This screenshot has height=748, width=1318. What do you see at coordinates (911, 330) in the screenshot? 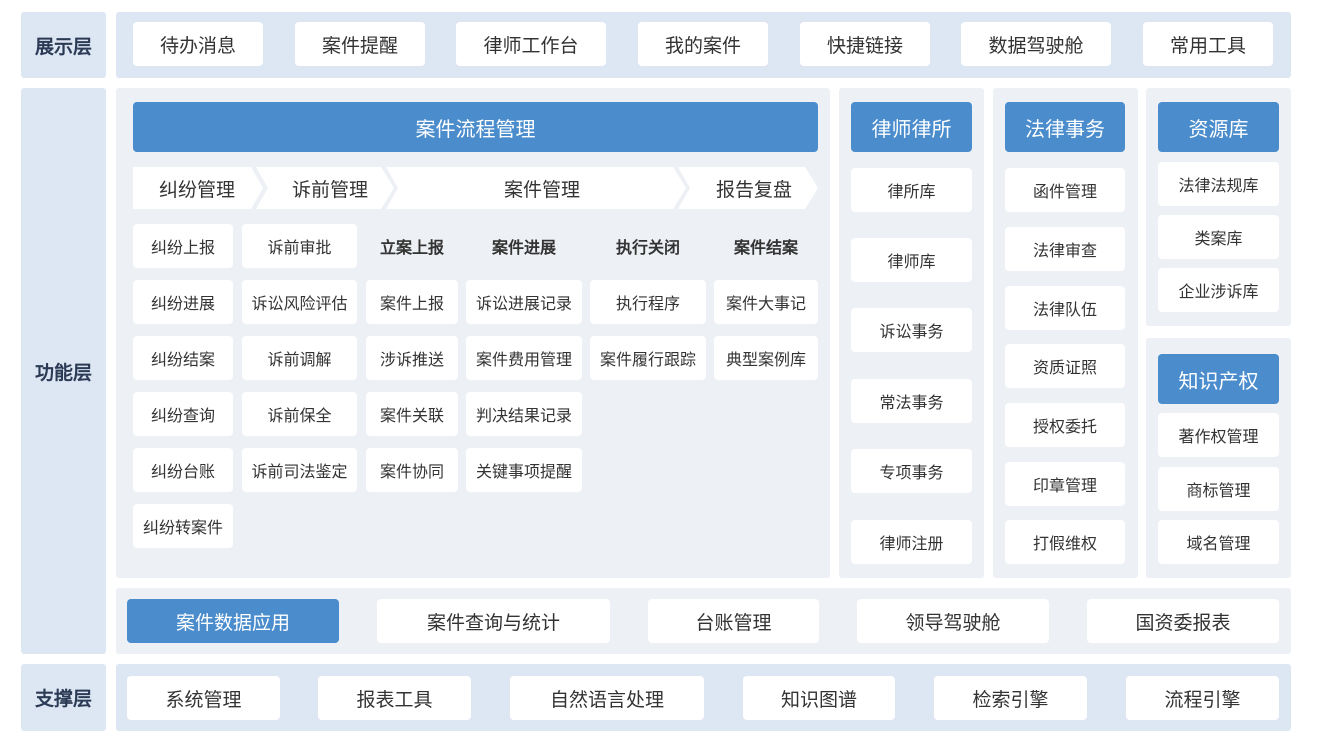
I see `lawyers-item: 诉讼事务` at bounding box center [911, 330].